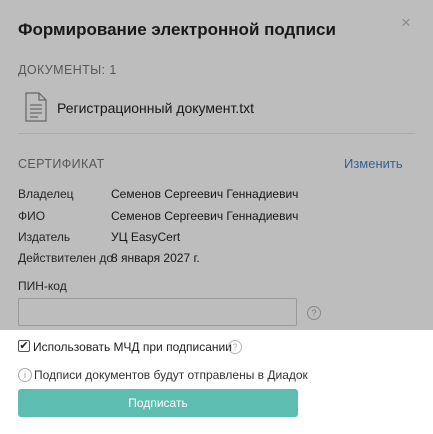 This screenshot has height=434, width=433. What do you see at coordinates (158, 403) in the screenshot?
I see `sign-button: Подписать` at bounding box center [158, 403].